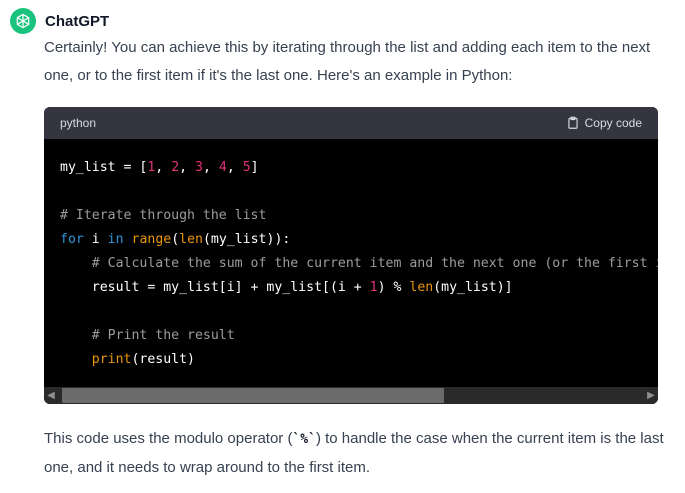  I want to click on horizontal-scrollbar: ◀ ▶, so click(351, 395).